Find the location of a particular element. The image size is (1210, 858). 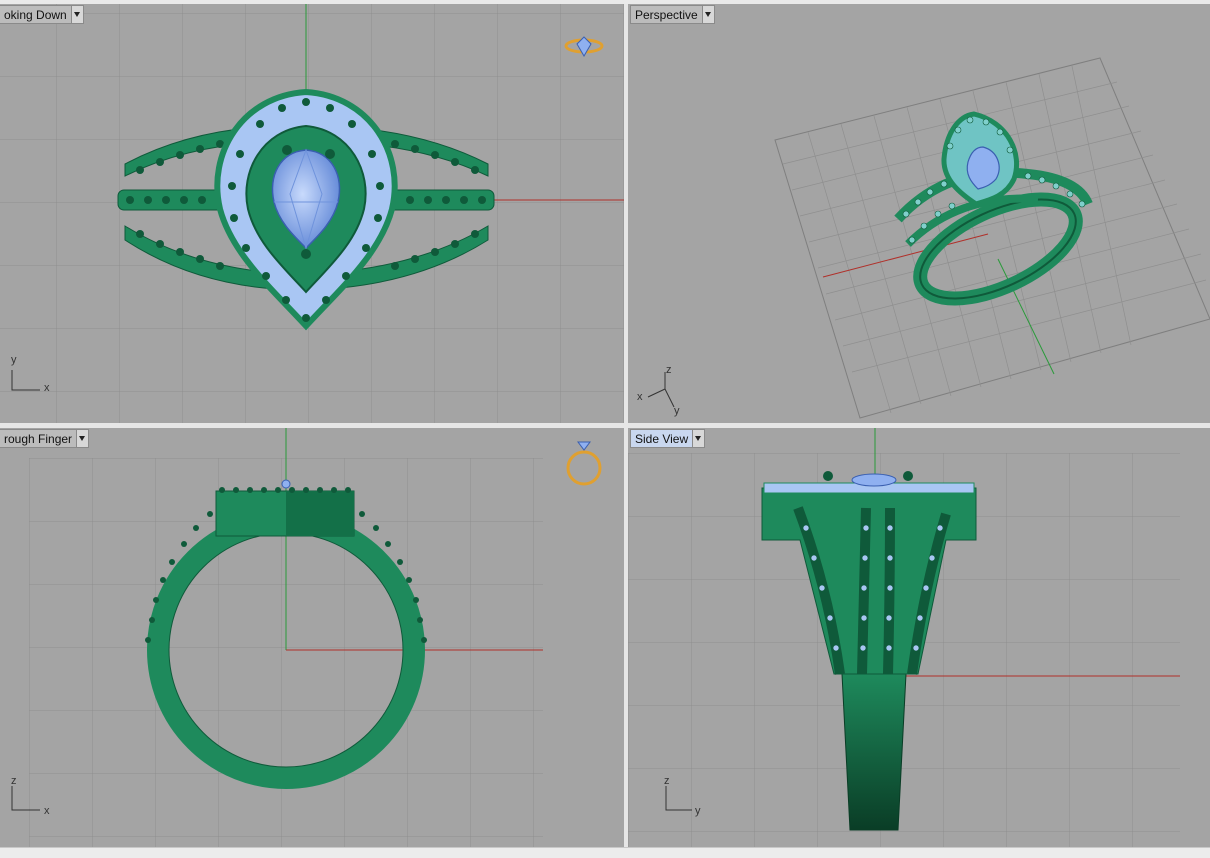

viewport-tab-through-finger: rough Finger is located at coordinates (45, 438).